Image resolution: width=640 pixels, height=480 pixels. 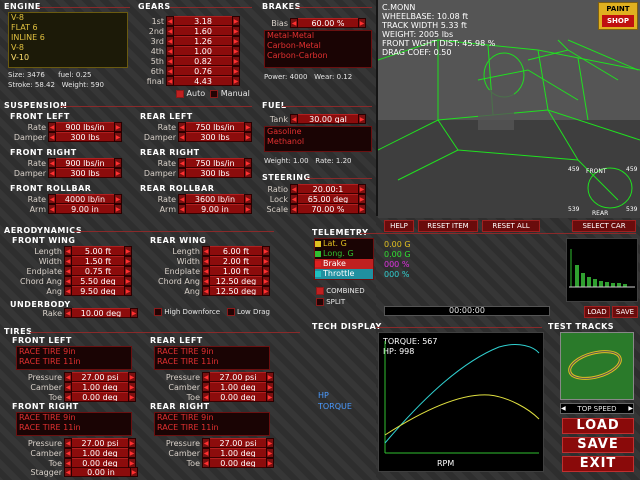 What do you see at coordinates (328, 209) in the screenshot?
I see `steering-scale-value: 70.00 %` at bounding box center [328, 209].